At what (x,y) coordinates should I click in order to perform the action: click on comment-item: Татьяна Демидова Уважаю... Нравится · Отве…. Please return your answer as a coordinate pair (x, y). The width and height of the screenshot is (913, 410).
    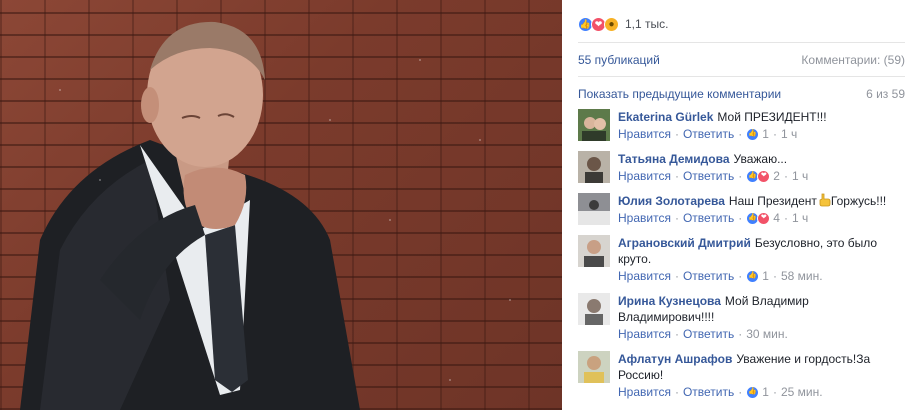
    Looking at the image, I should click on (741, 167).